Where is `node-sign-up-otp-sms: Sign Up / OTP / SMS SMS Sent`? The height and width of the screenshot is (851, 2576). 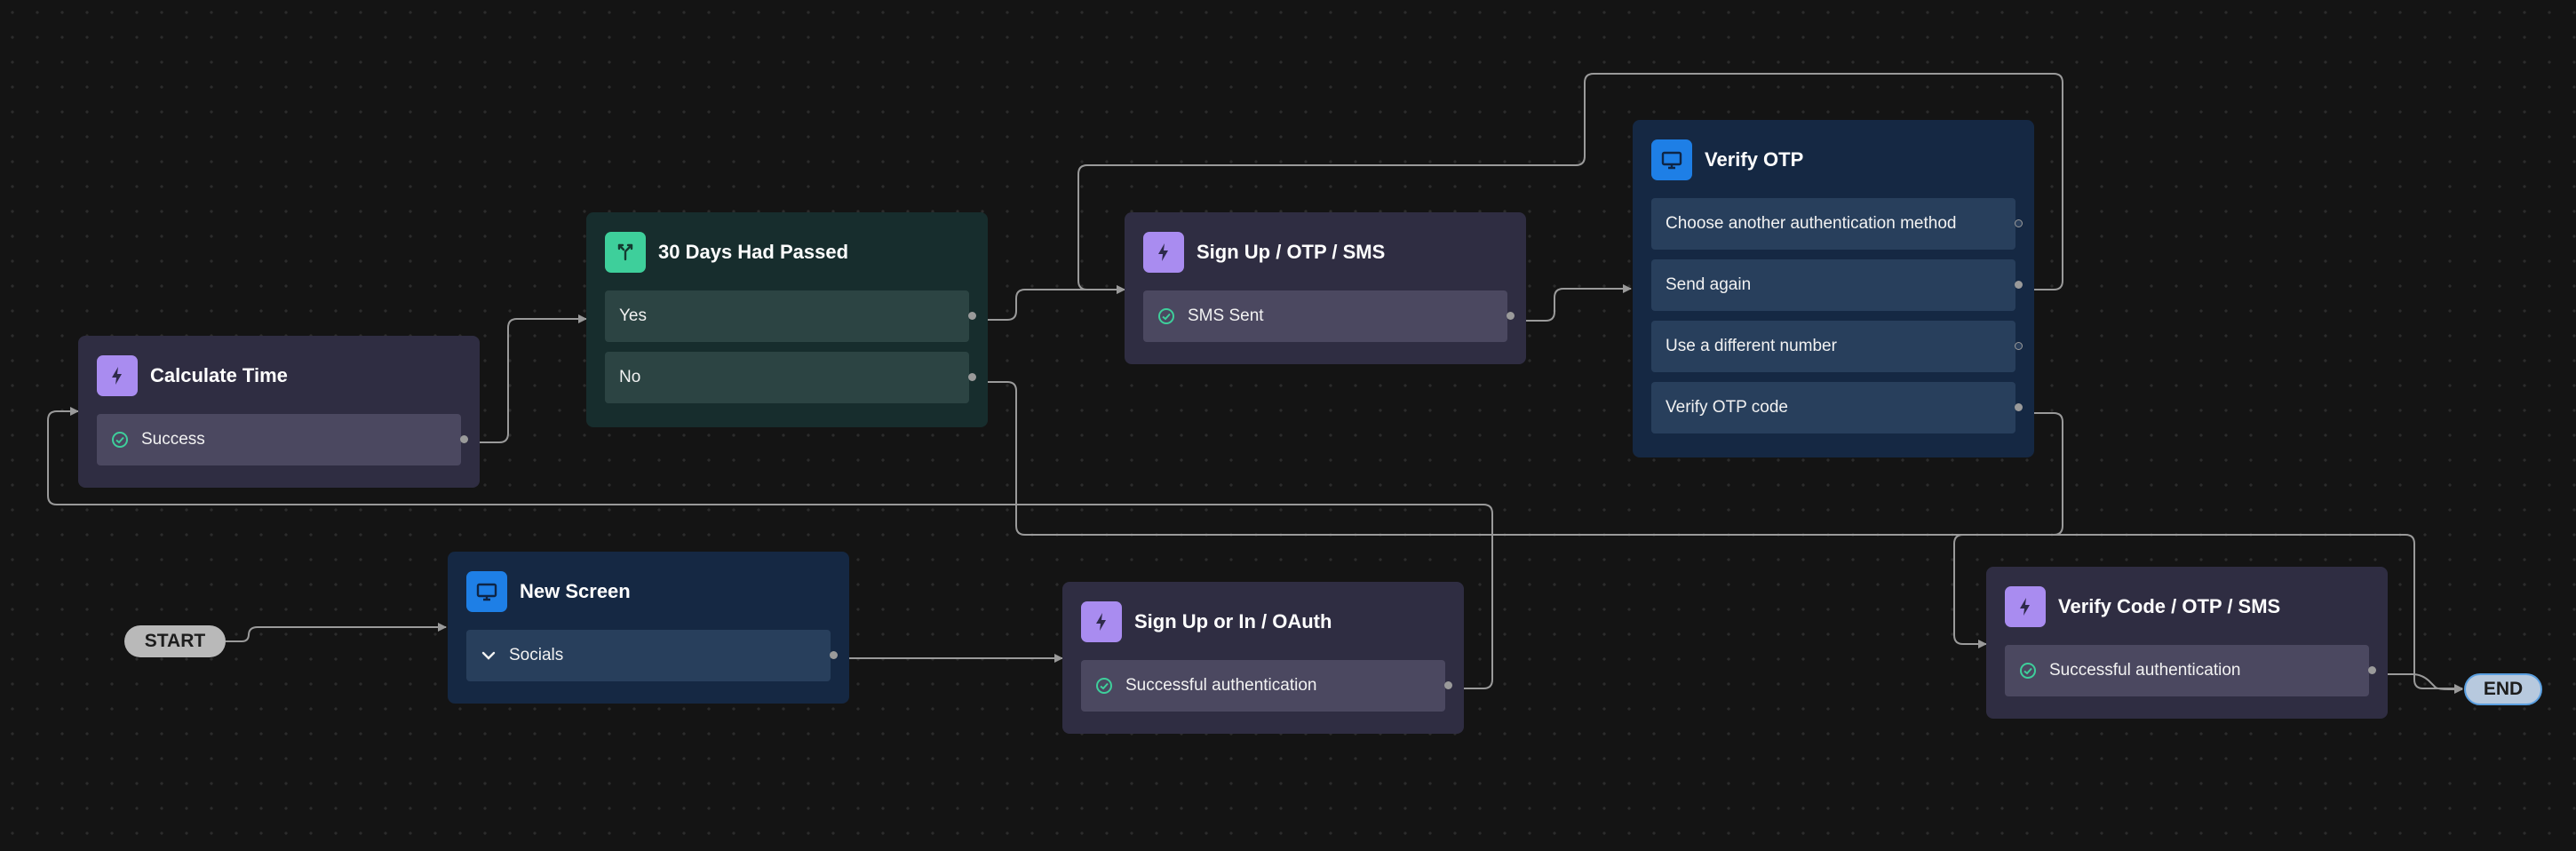
node-sign-up-otp-sms: Sign Up / OTP / SMS SMS Sent is located at coordinates (1325, 288).